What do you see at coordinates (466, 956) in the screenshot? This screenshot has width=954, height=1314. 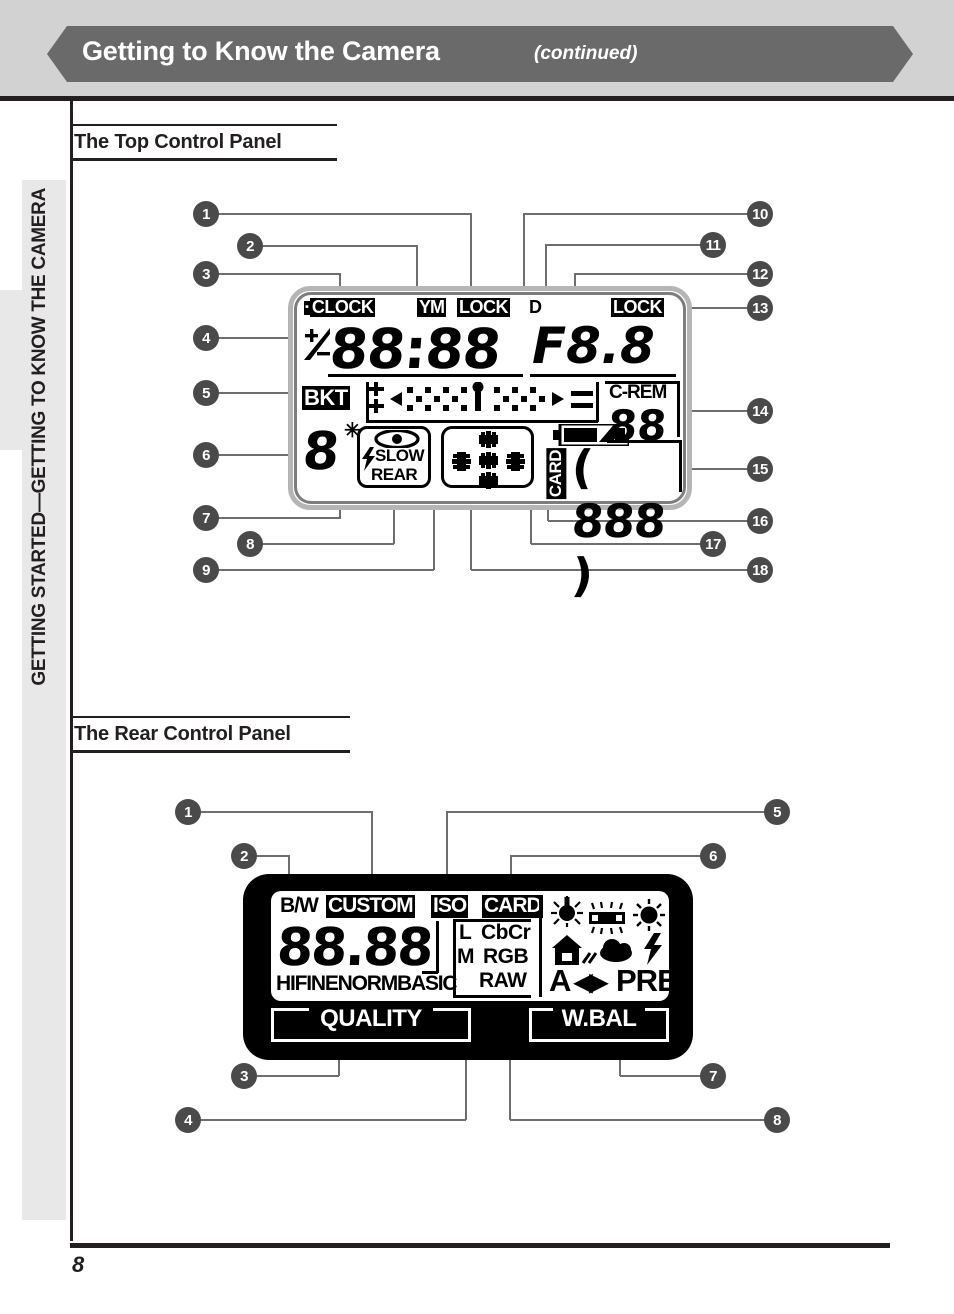 I see `size-m-label: M` at bounding box center [466, 956].